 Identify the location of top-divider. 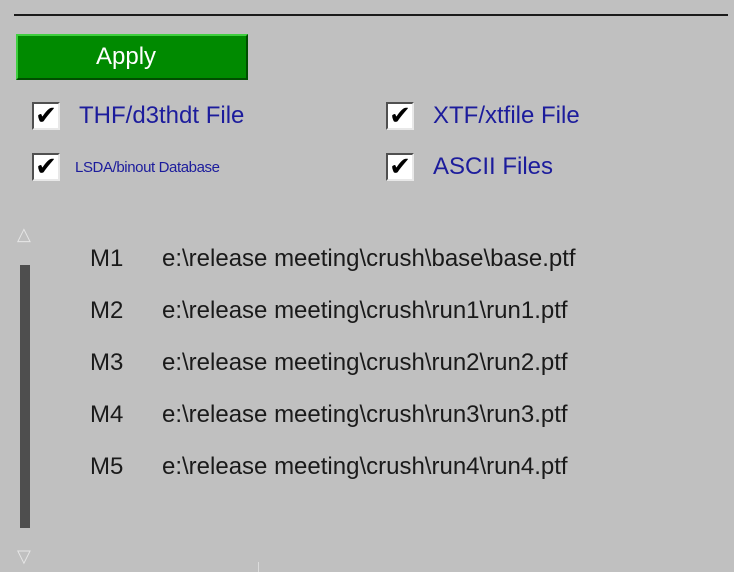
(371, 15).